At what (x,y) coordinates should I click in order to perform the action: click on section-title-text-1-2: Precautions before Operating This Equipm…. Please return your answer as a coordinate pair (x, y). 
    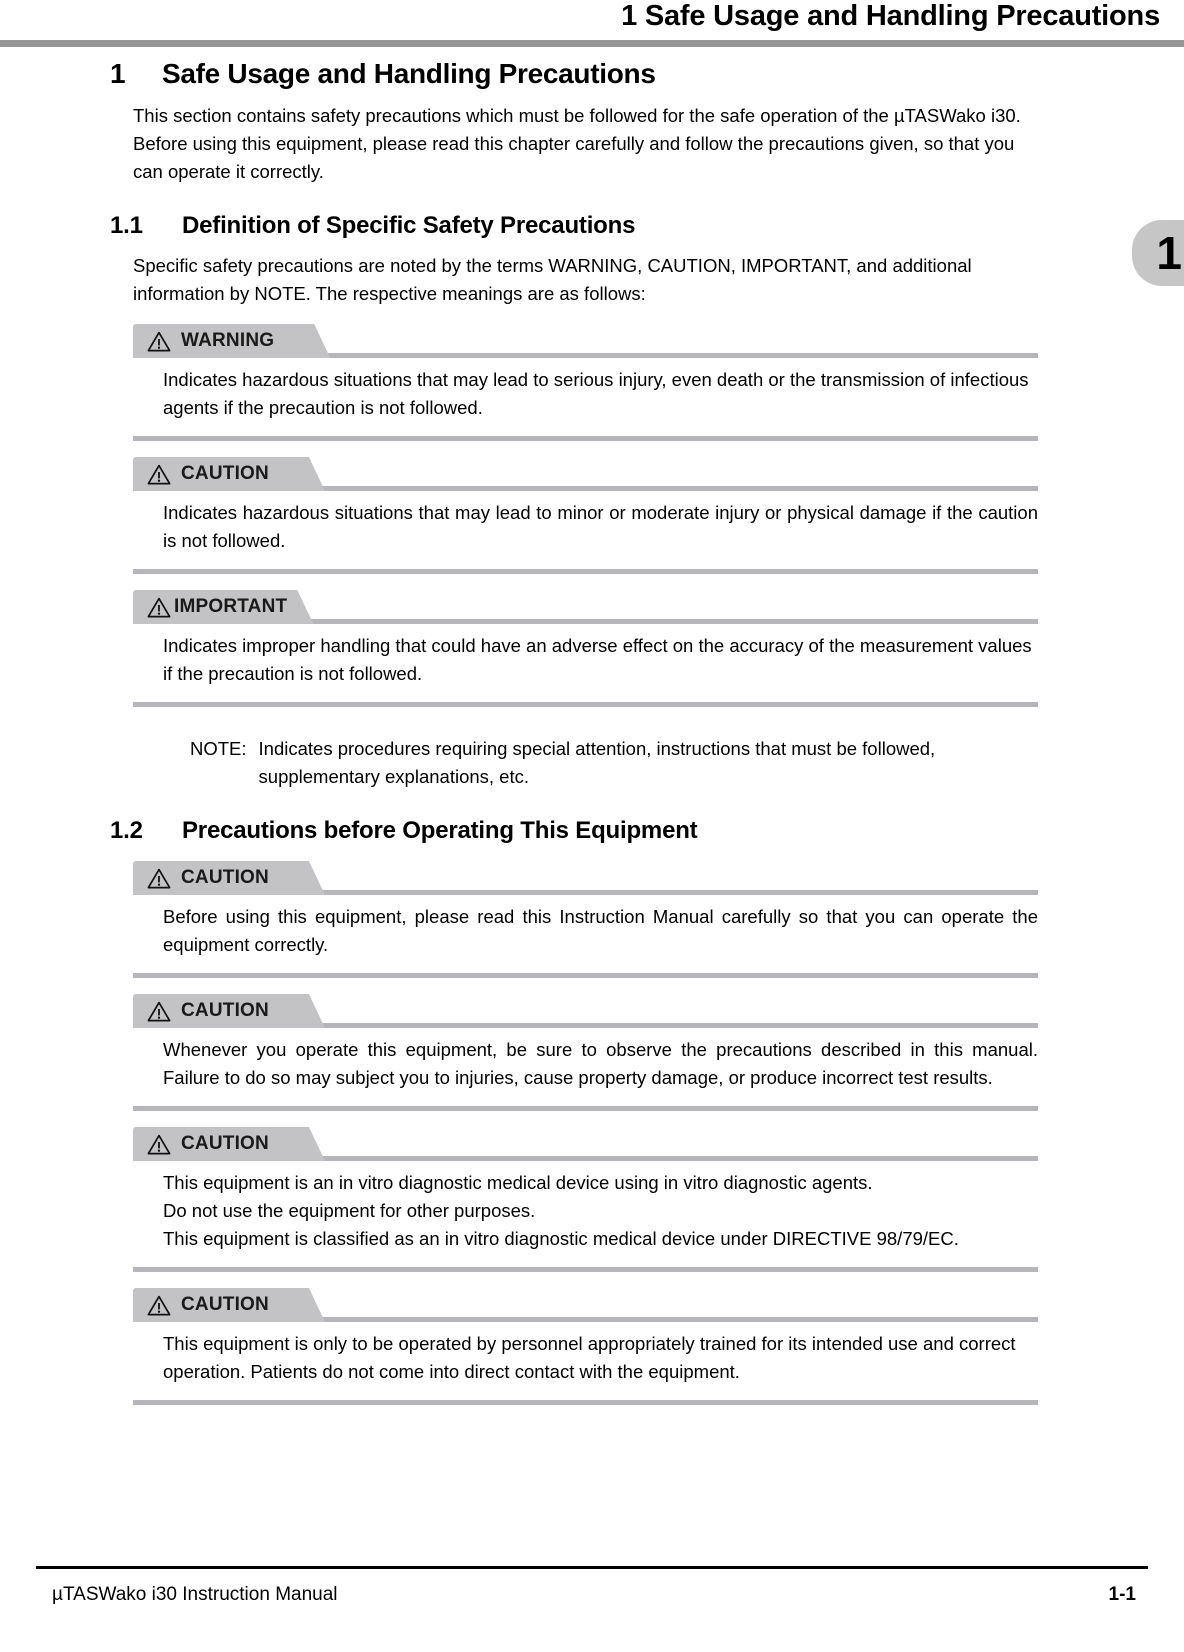
    Looking at the image, I should click on (440, 830).